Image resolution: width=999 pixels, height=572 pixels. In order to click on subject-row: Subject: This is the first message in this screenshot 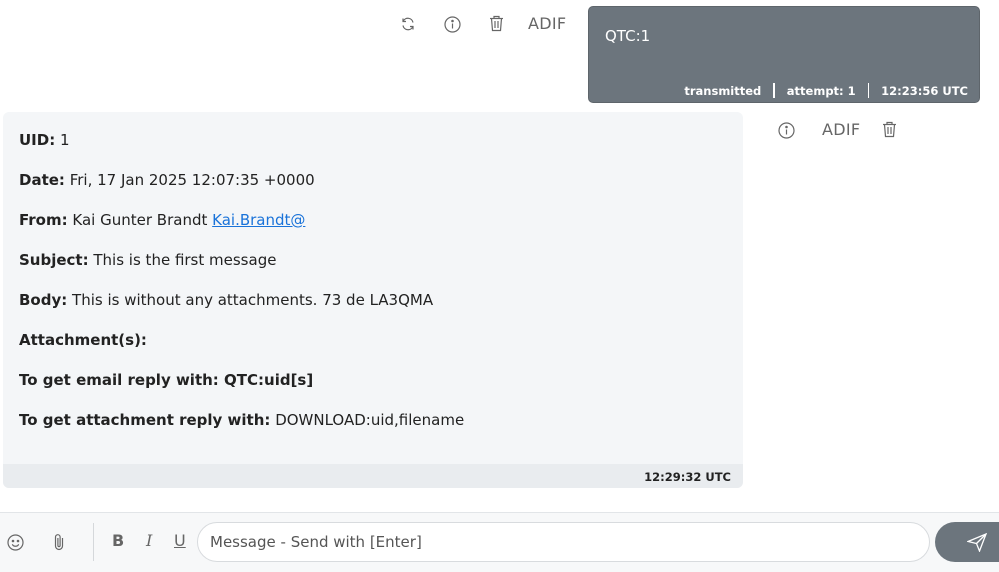, I will do `click(147, 260)`.